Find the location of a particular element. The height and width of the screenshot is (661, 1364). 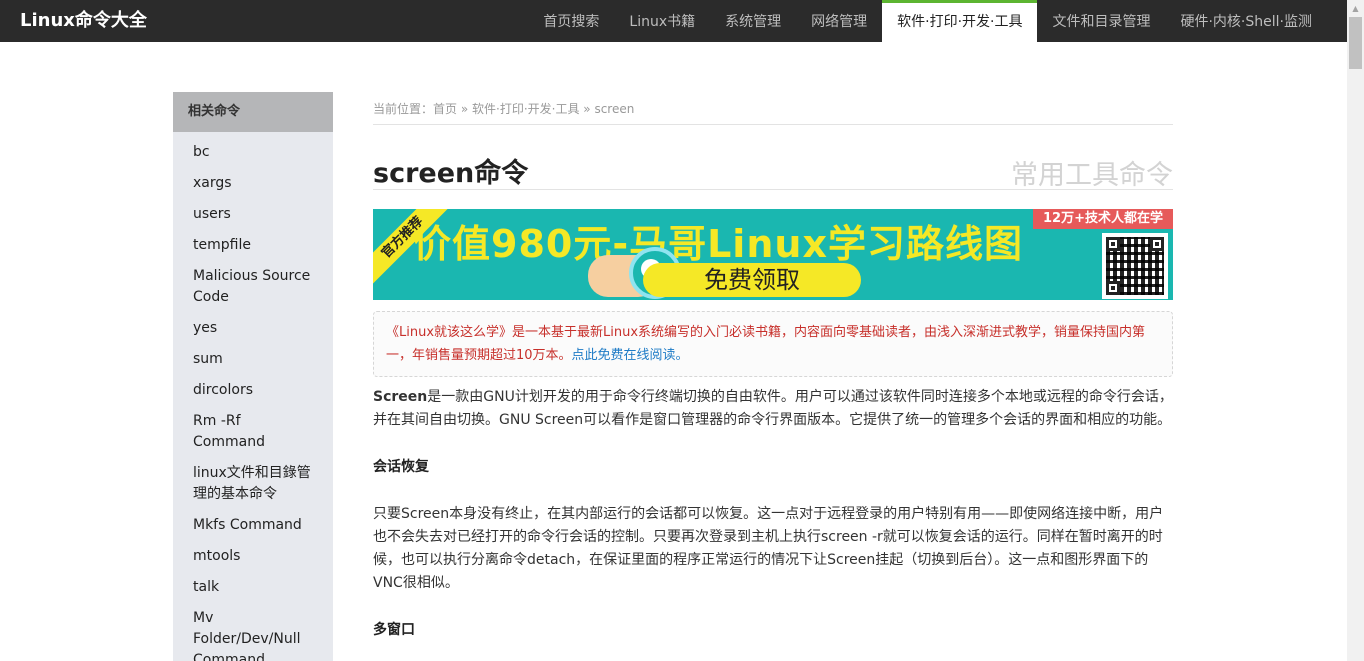

promo-banner: 官方推荐 价值980元-马哥Linux学习路线图 12万+技术人都在学 免费领取 is located at coordinates (773, 254).